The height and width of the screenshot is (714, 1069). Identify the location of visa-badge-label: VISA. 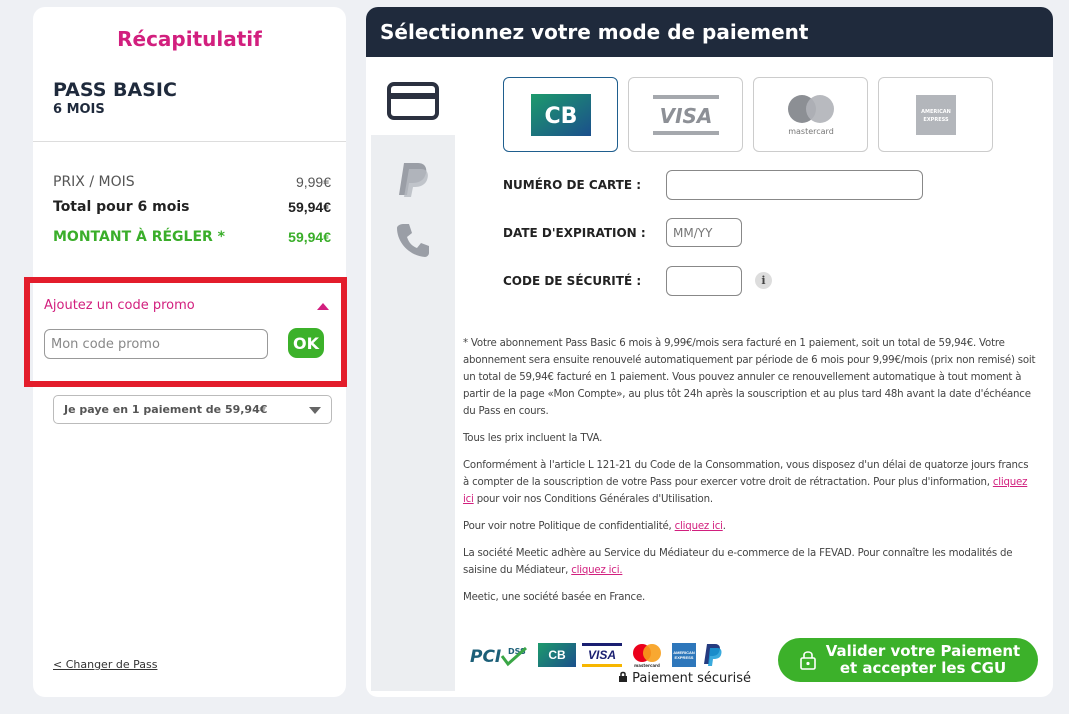
(601, 655).